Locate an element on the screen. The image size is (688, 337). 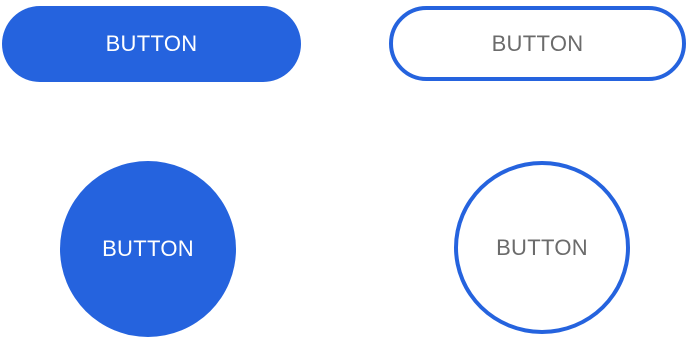
circle-outlined-button-label: BUTTON is located at coordinates (542, 247).